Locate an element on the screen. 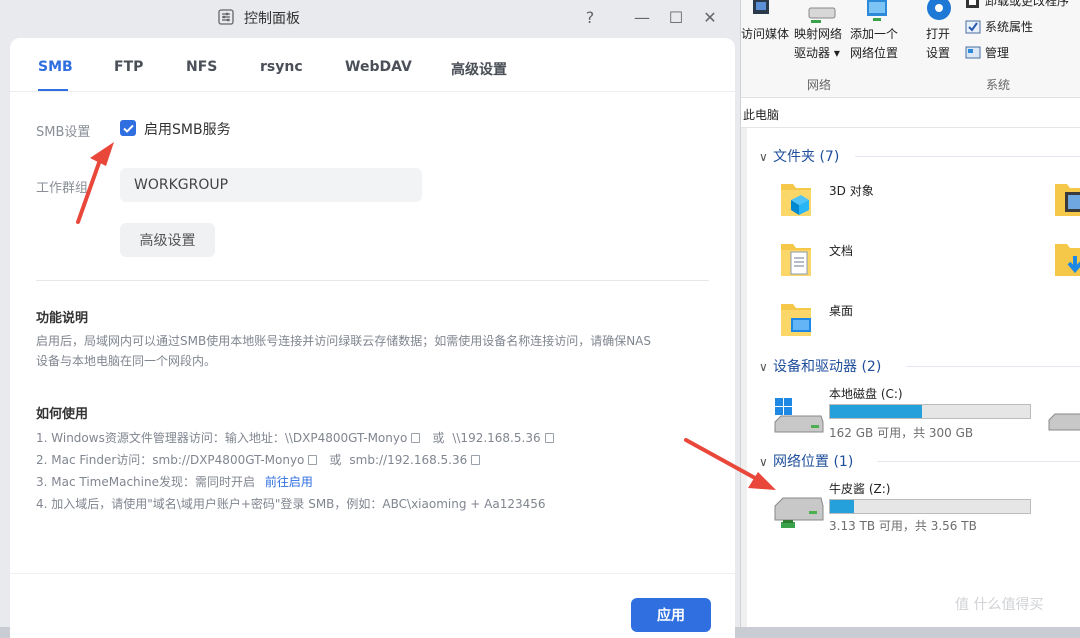 This screenshot has width=1080, height=638. map-drive-icon is located at coordinates (822, 12).